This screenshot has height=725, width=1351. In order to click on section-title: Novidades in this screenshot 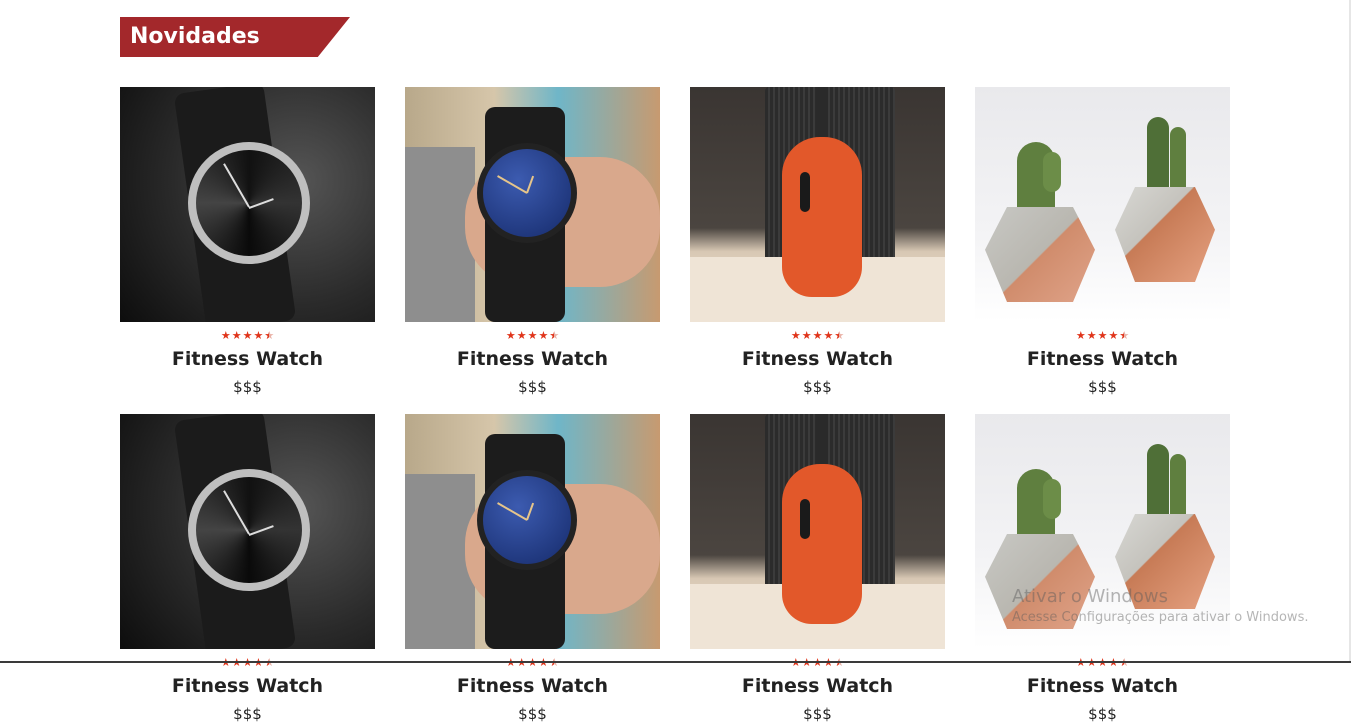, I will do `click(195, 36)`.